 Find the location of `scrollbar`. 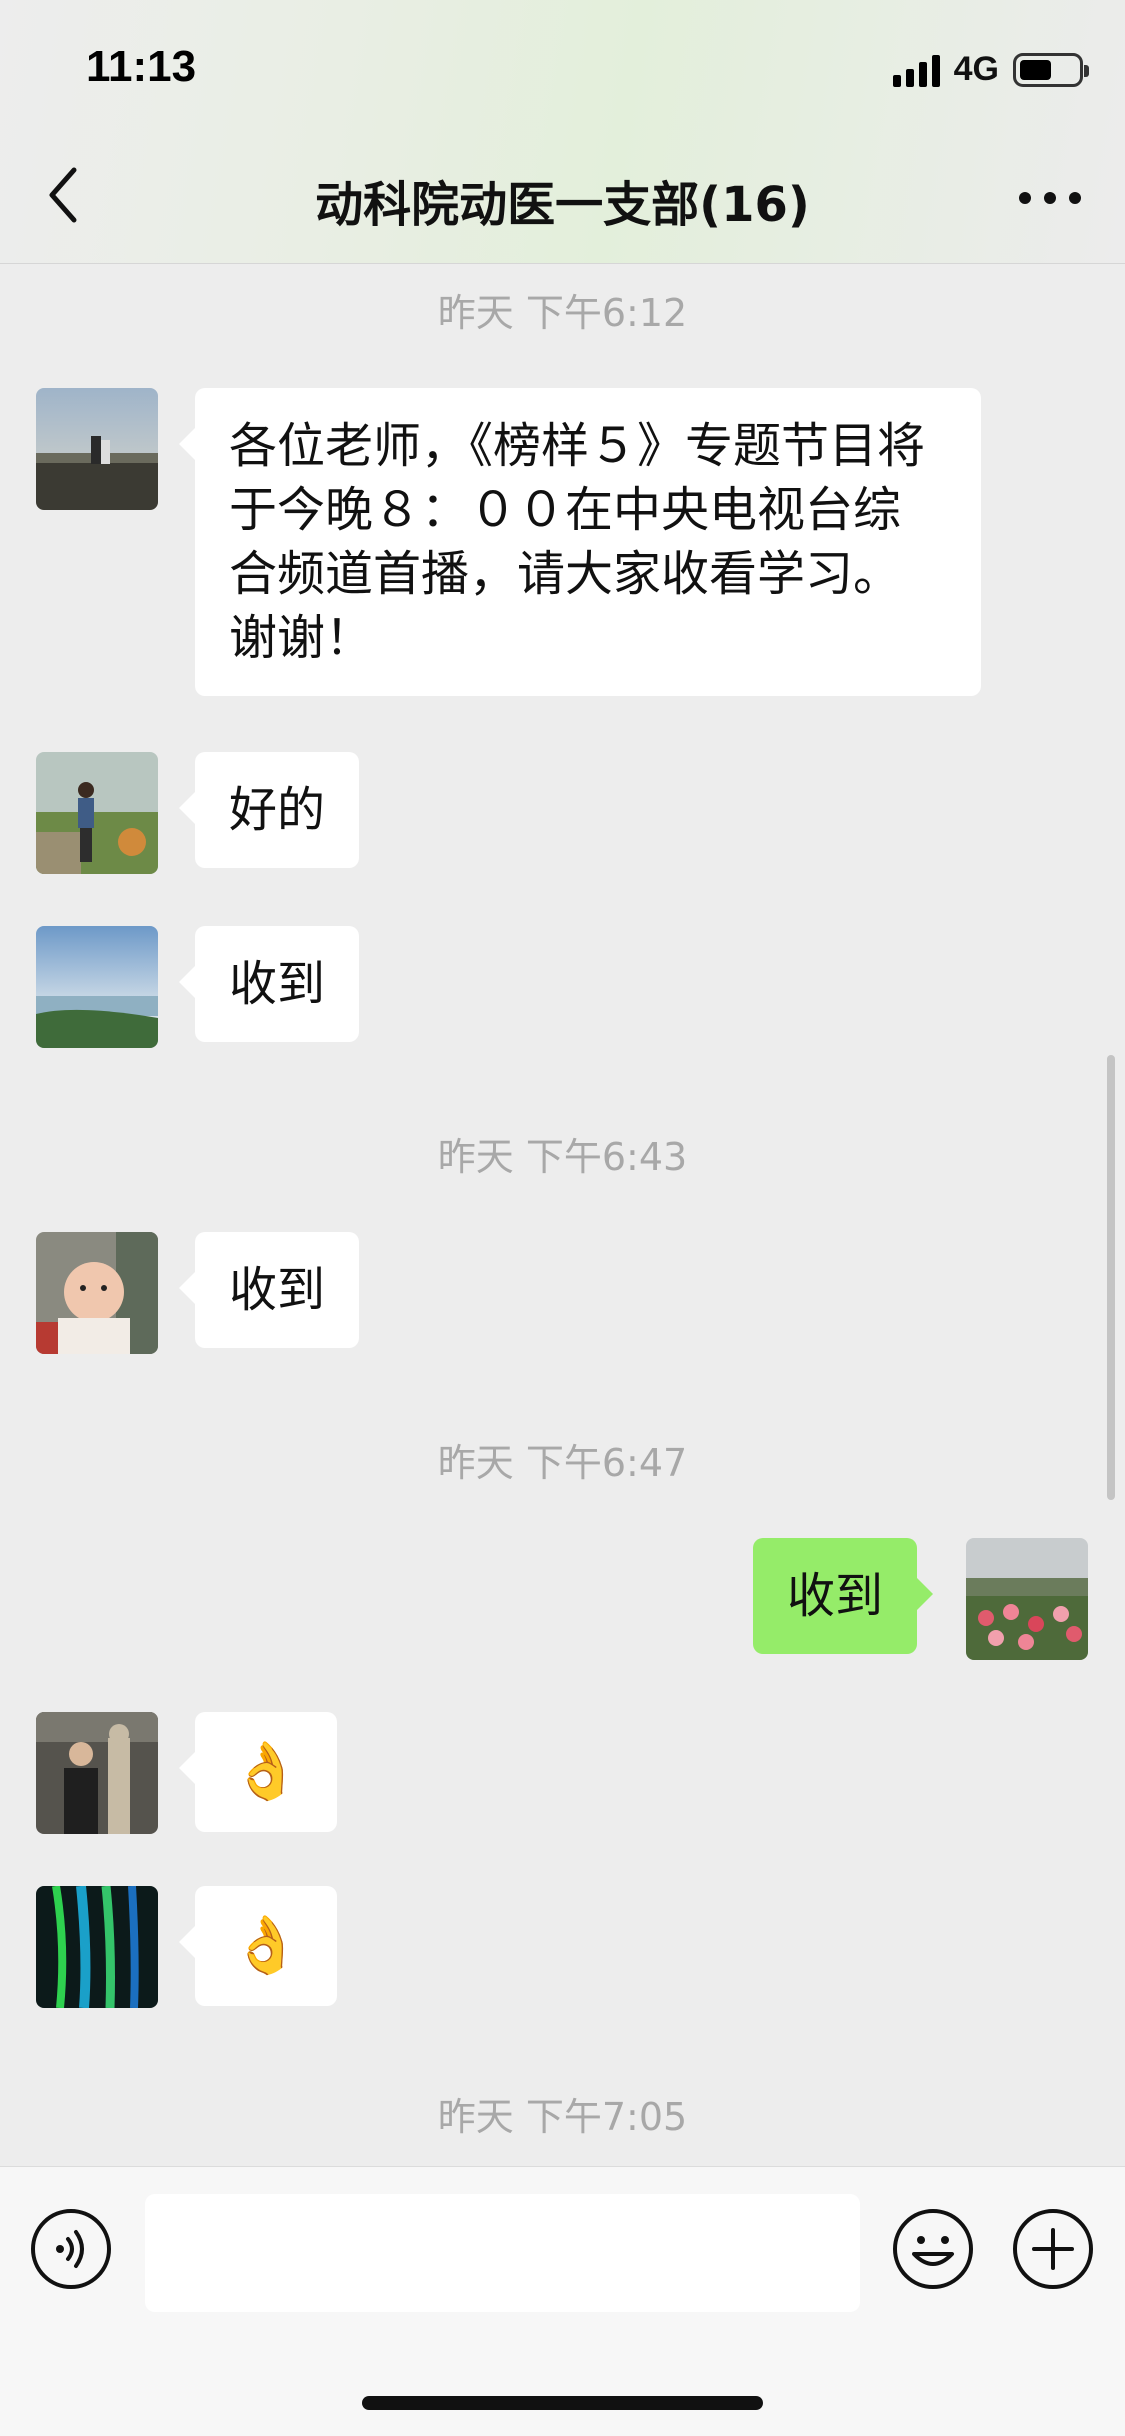

scrollbar is located at coordinates (1111, 1277).